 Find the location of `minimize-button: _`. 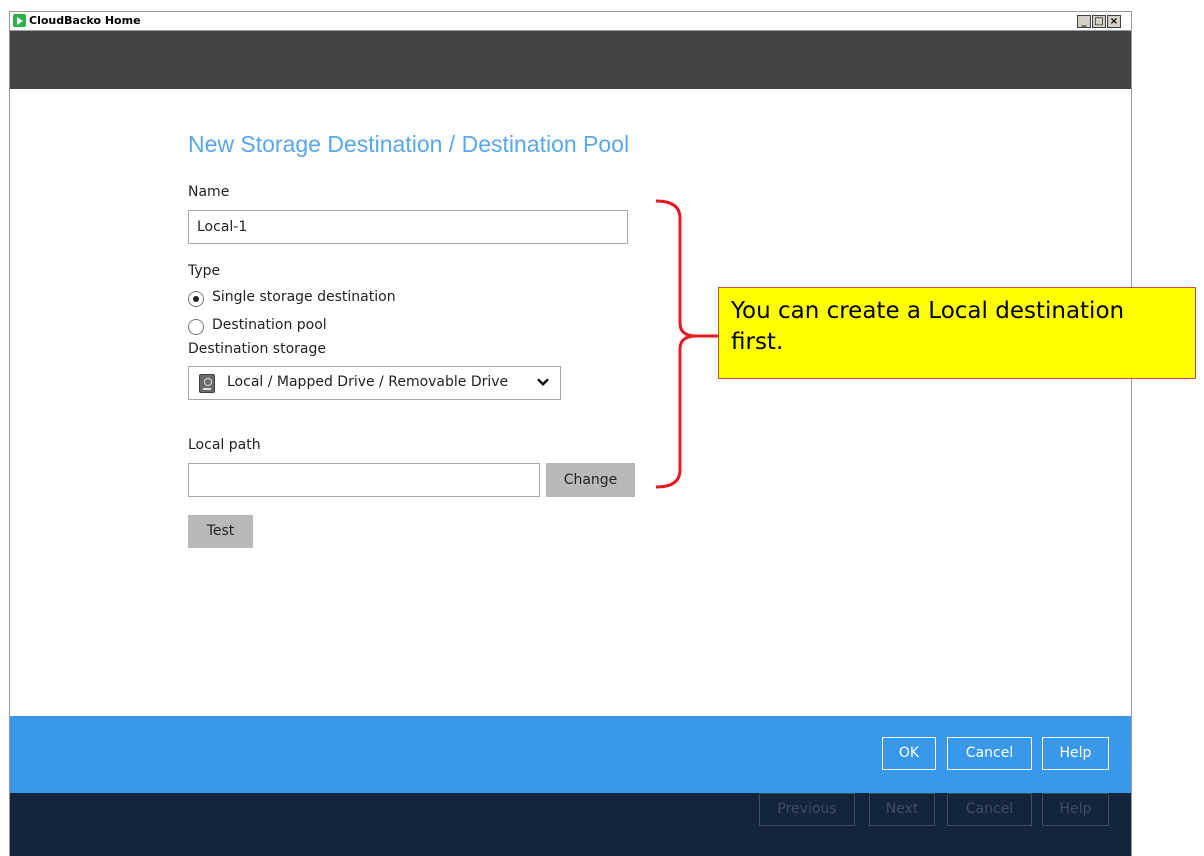

minimize-button: _ is located at coordinates (1084, 21).